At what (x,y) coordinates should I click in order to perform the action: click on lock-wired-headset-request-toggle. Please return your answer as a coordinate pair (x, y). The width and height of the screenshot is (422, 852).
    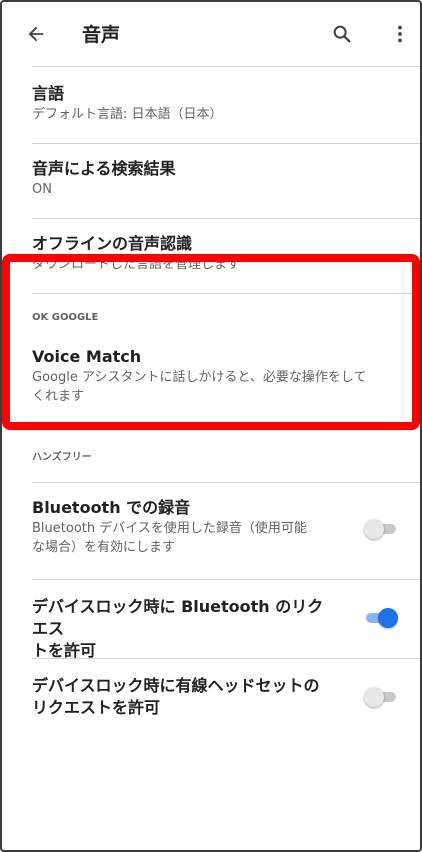
    Looking at the image, I should click on (380, 697).